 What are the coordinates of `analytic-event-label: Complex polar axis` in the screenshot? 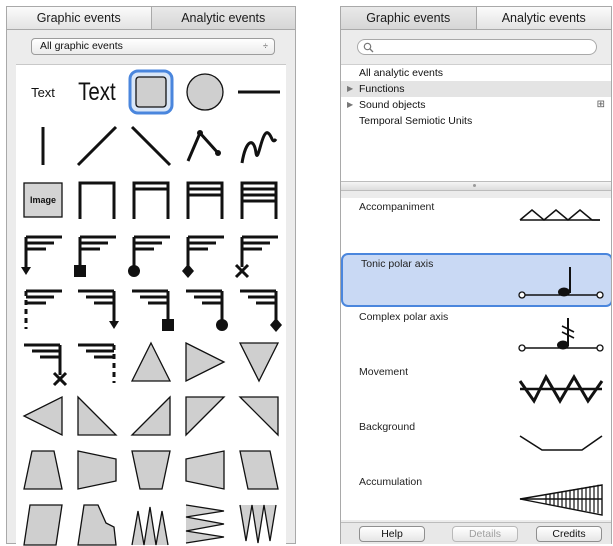 It's located at (404, 317).